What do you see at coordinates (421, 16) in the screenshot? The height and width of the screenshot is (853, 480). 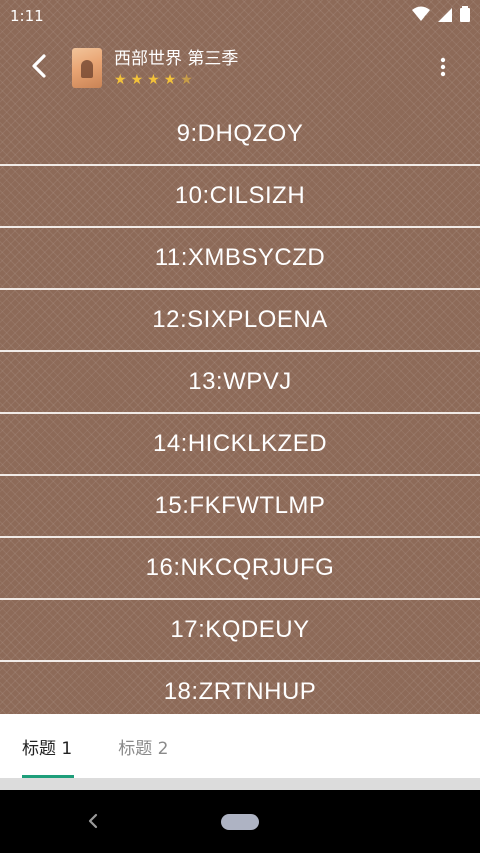 I see `wifi-icon` at bounding box center [421, 16].